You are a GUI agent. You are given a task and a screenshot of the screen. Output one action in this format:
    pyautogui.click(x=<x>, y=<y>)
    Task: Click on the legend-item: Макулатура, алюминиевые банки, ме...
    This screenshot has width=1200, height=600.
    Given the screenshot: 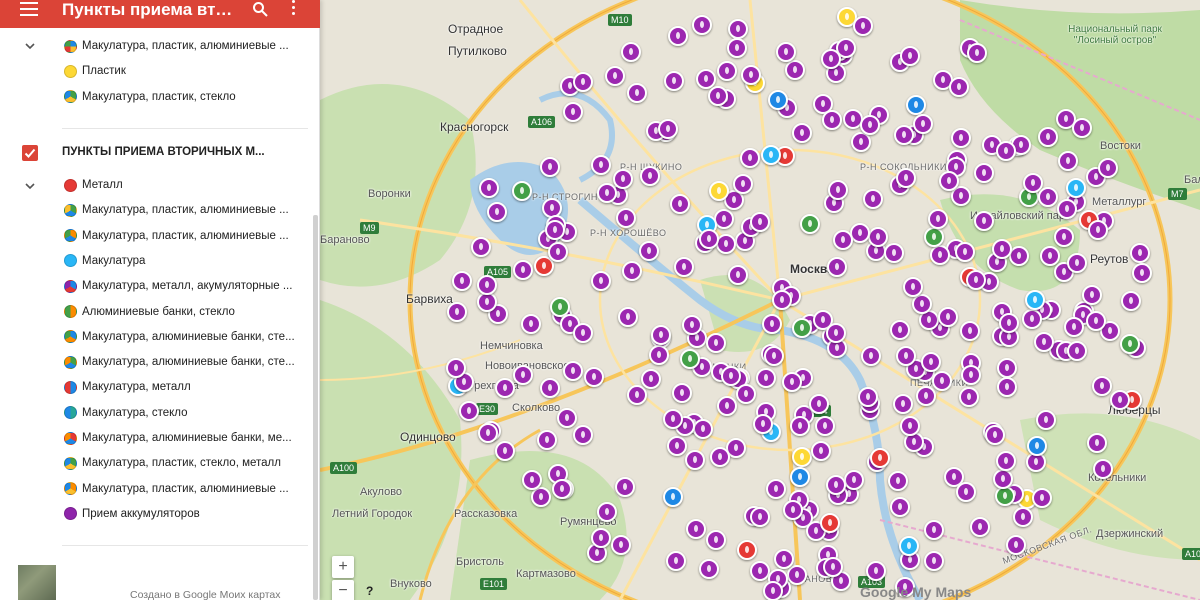 What is the action you would take?
    pyautogui.click(x=180, y=438)
    